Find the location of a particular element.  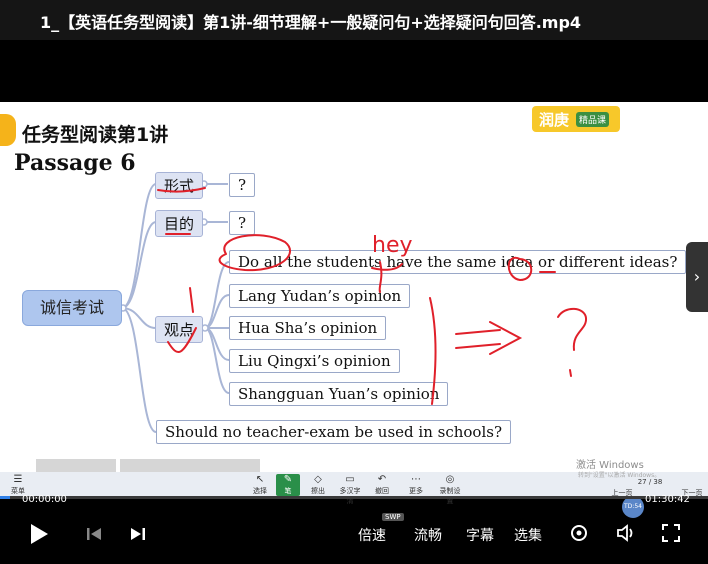

toolbar-select: ↖ 选择 is located at coordinates (260, 485).